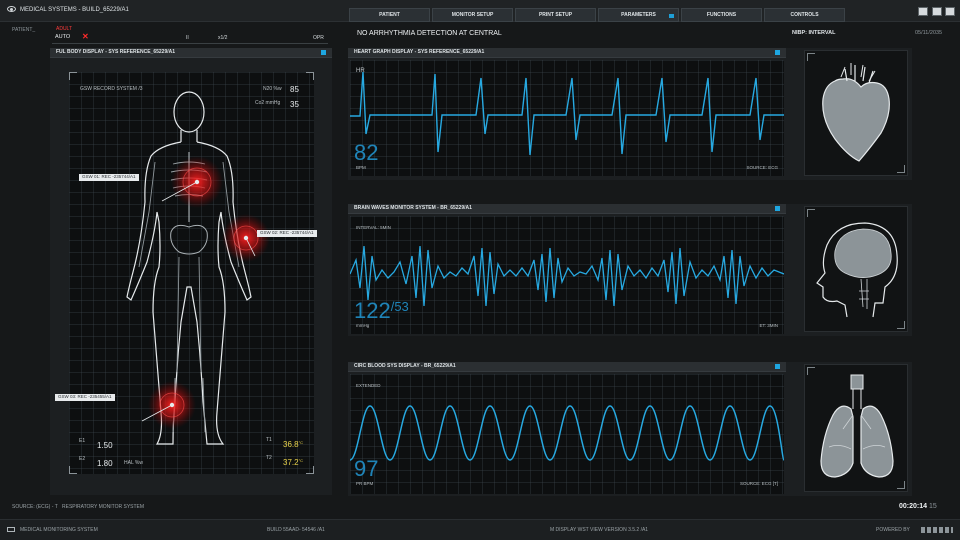 Image resolution: width=960 pixels, height=540 pixels. Describe the element at coordinates (777, 366) in the screenshot. I see `blood-panel-indicator` at that location.